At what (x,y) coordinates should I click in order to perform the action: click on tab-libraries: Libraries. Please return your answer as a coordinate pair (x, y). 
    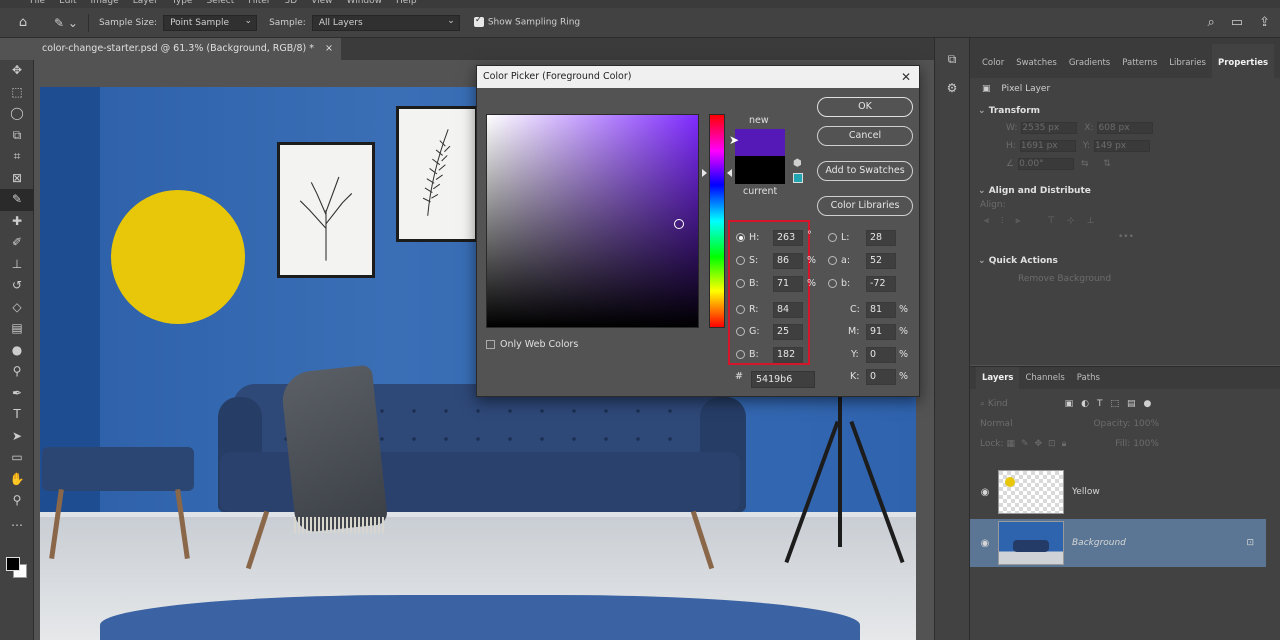
    Looking at the image, I should click on (1187, 68).